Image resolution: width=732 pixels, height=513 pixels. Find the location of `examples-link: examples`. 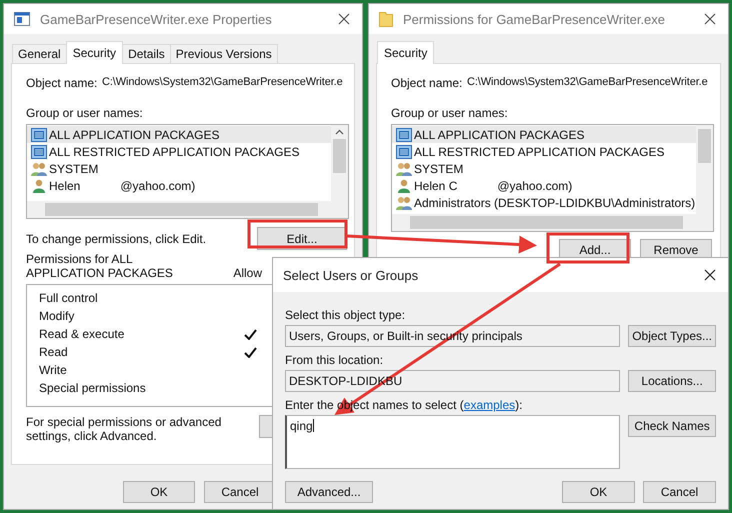

examples-link: examples is located at coordinates (490, 405).